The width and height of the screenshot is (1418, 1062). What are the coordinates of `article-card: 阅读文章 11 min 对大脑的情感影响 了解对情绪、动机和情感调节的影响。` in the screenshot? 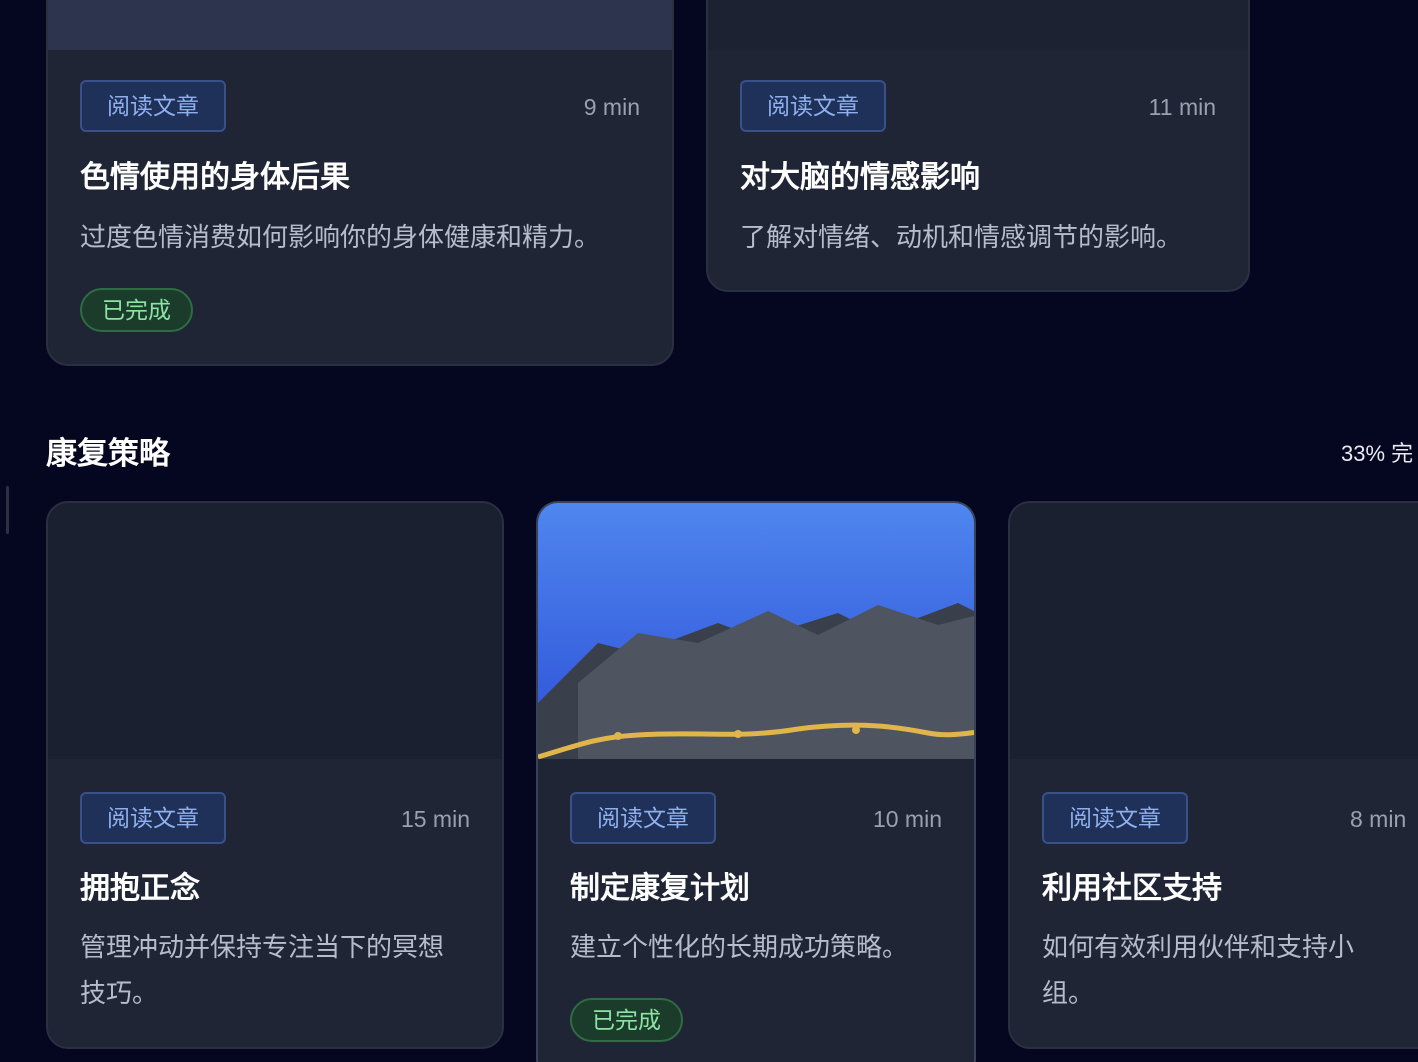 It's located at (978, 146).